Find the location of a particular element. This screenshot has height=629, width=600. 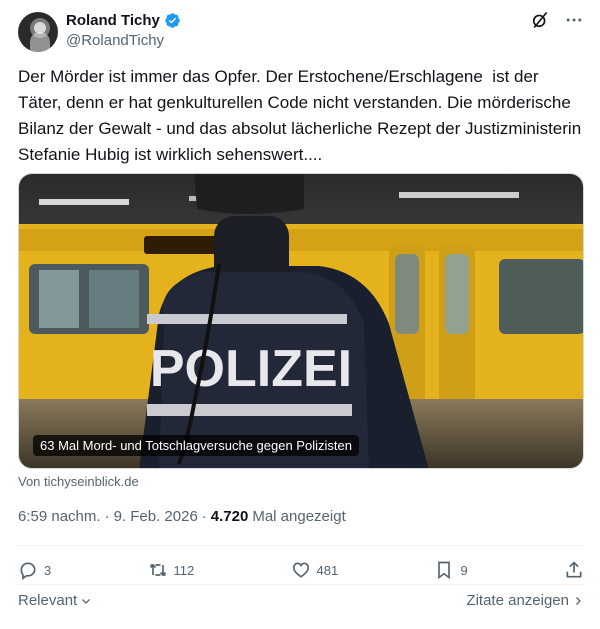

sort-label: Relevant is located at coordinates (48, 600).